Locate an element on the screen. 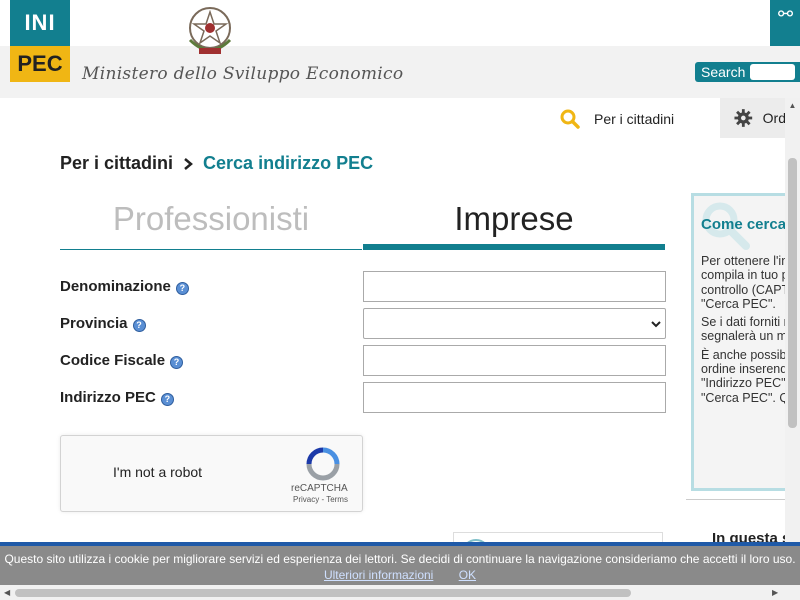 The width and height of the screenshot is (800, 600). scroll-up-icon: ▲ is located at coordinates (792, 106).